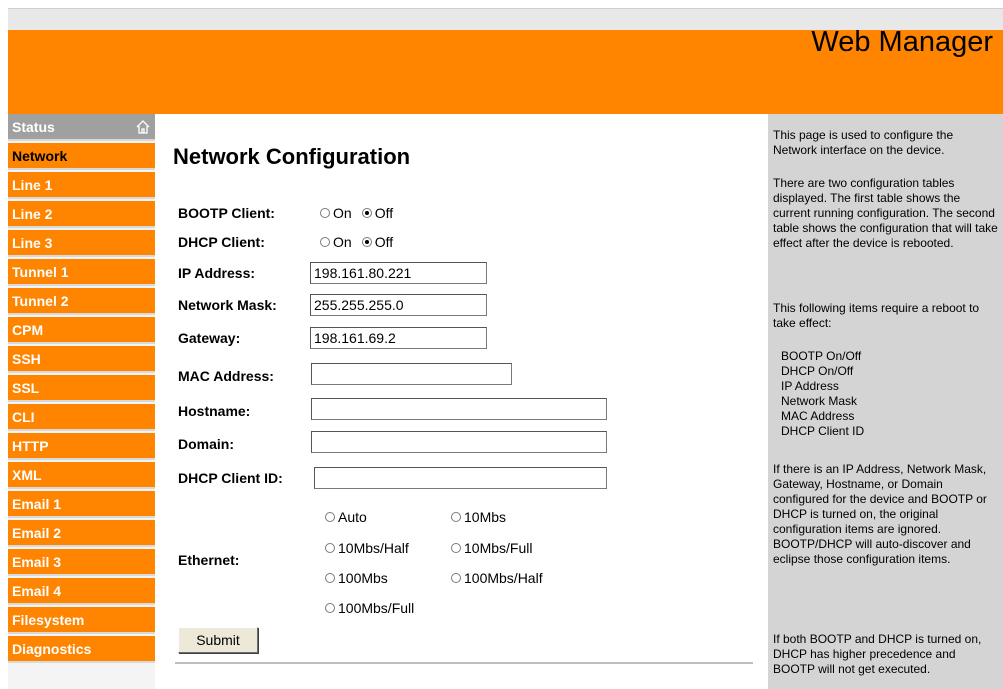 The image size is (1003, 689). Describe the element at coordinates (292, 156) in the screenshot. I see `page-title: Network Configuration` at that location.